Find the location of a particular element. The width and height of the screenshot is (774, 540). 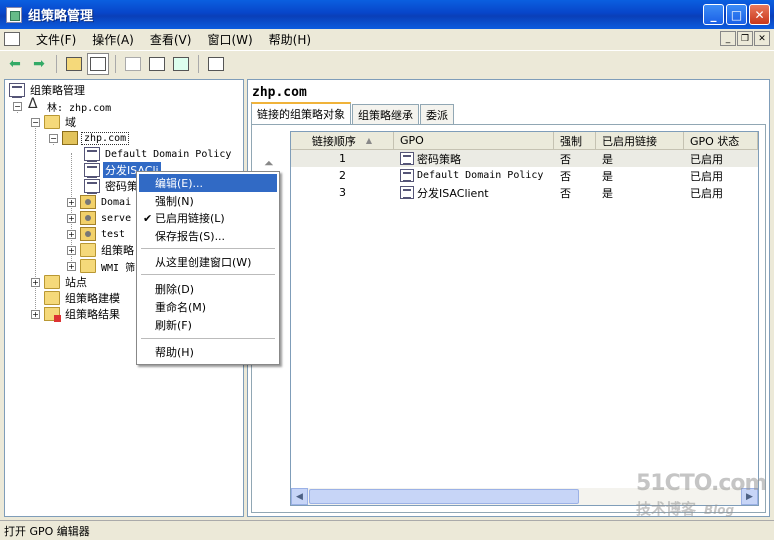

sites-folder-icon is located at coordinates (52, 282).